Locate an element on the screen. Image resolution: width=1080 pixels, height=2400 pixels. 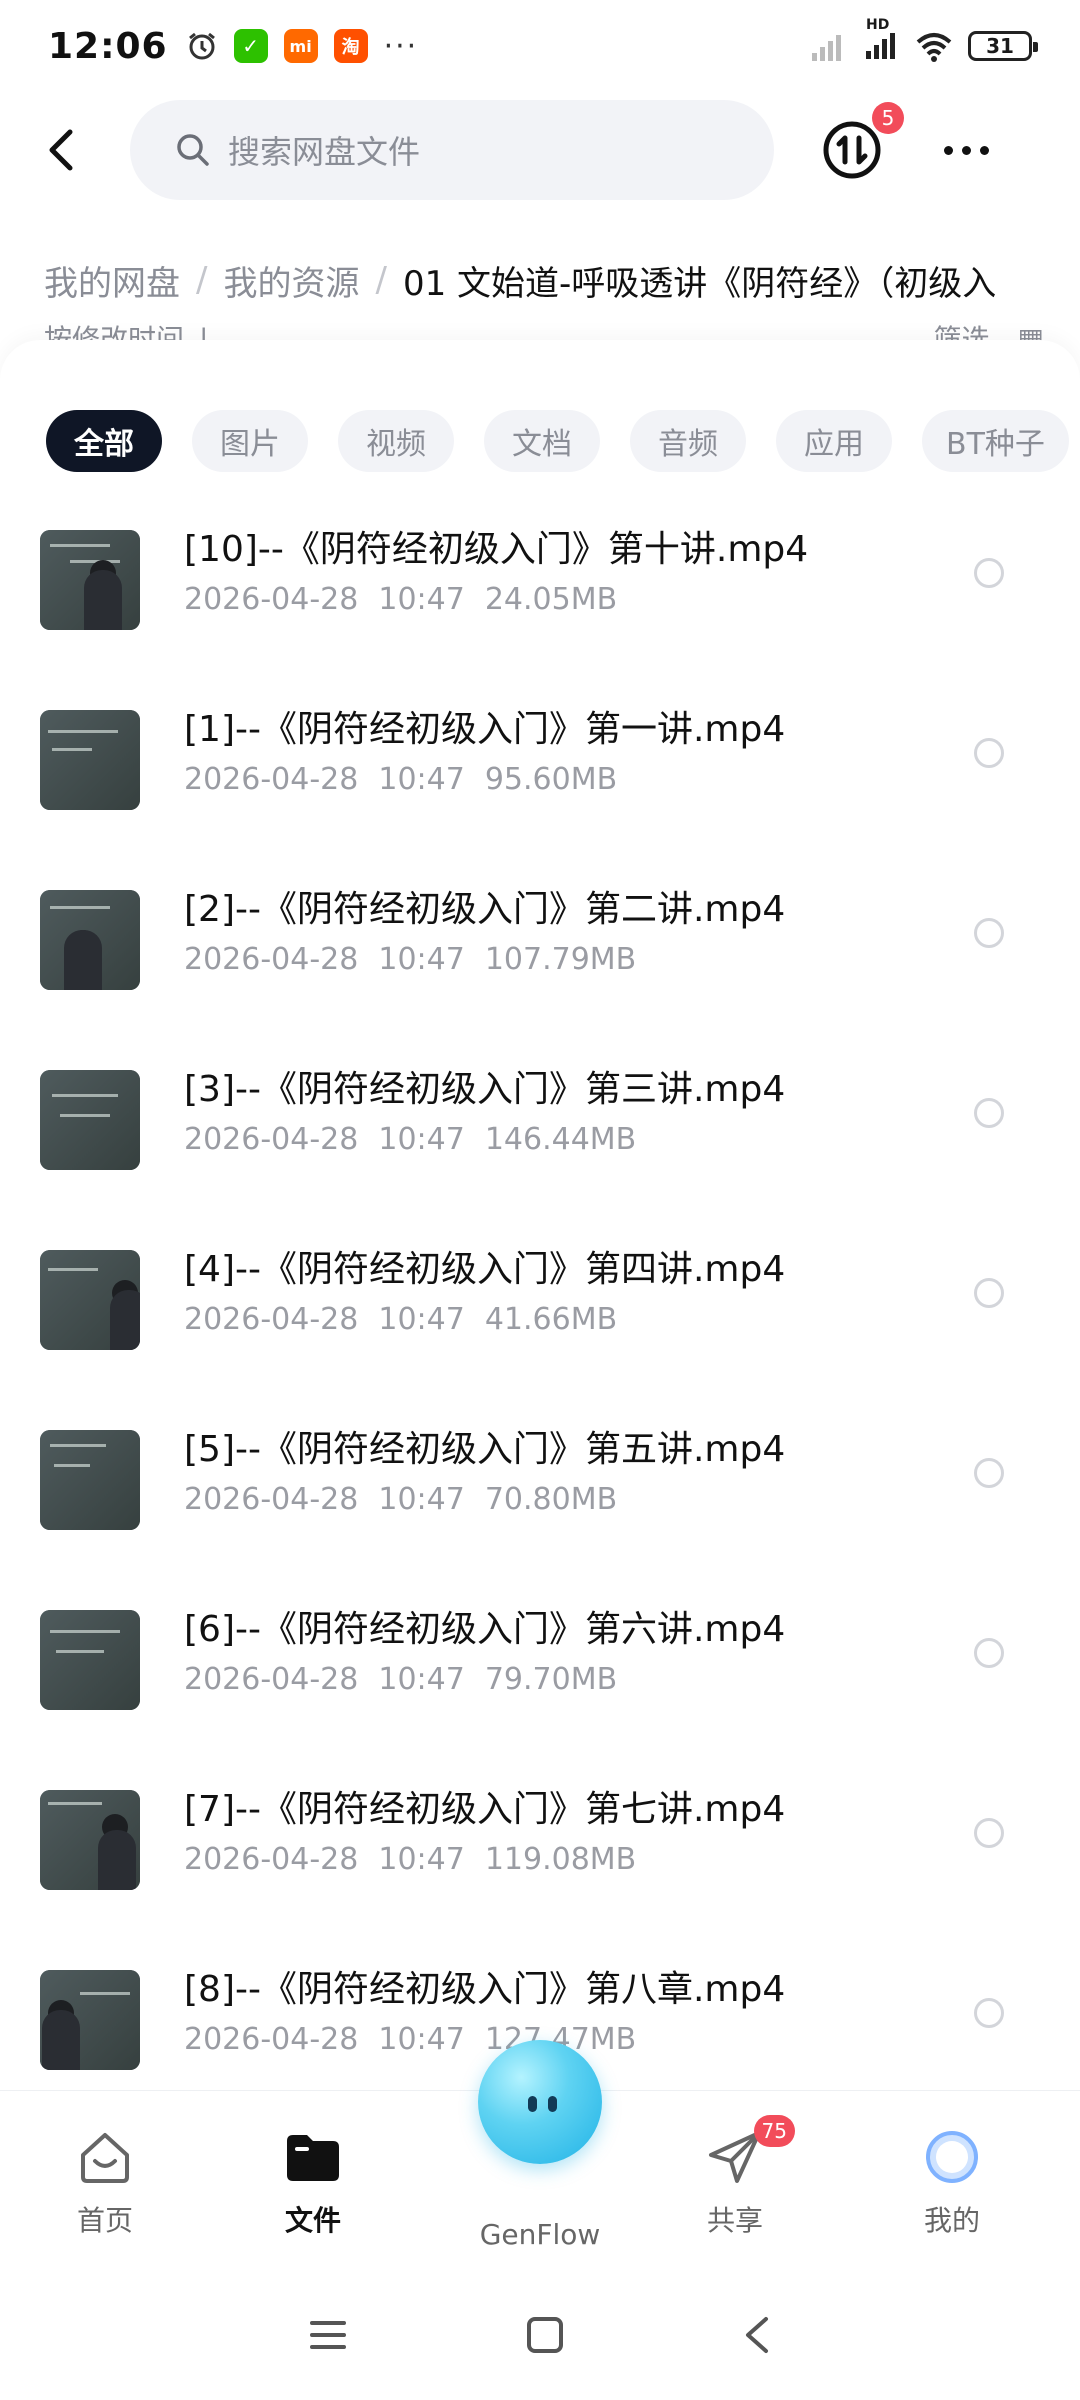
transfer-button: 5 is located at coordinates (862, 142).